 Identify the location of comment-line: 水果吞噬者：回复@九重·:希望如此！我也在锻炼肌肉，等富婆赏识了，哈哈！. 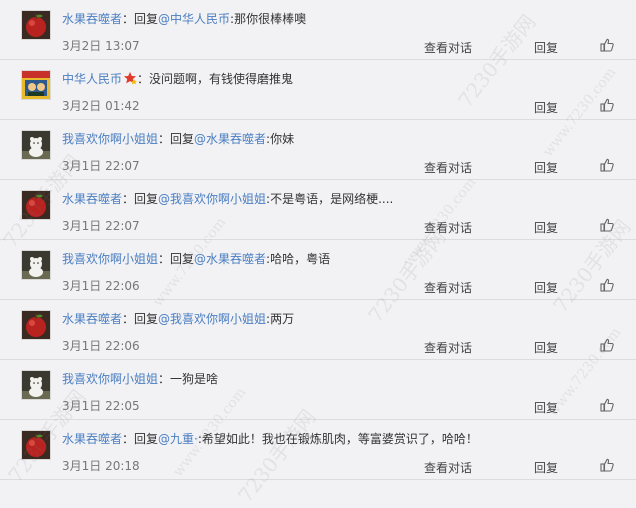
(339, 439).